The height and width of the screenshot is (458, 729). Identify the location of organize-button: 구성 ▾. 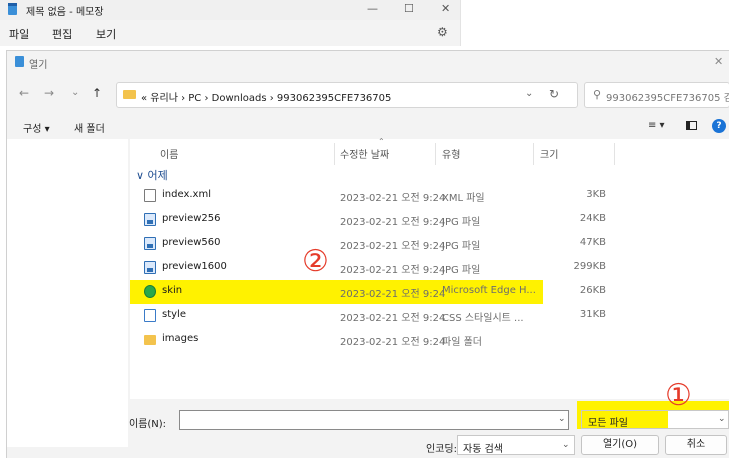
(36, 127).